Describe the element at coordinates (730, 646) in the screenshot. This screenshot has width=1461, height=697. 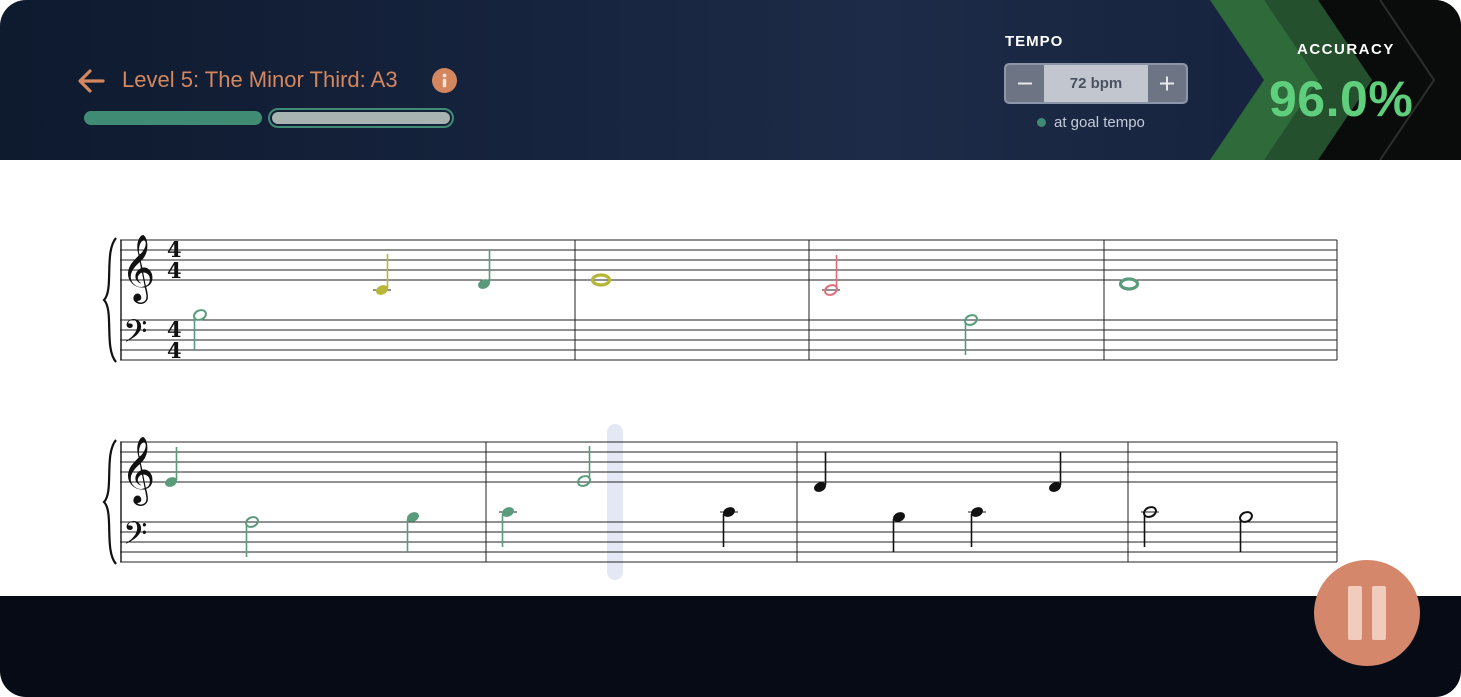
I see `footer-bar` at that location.